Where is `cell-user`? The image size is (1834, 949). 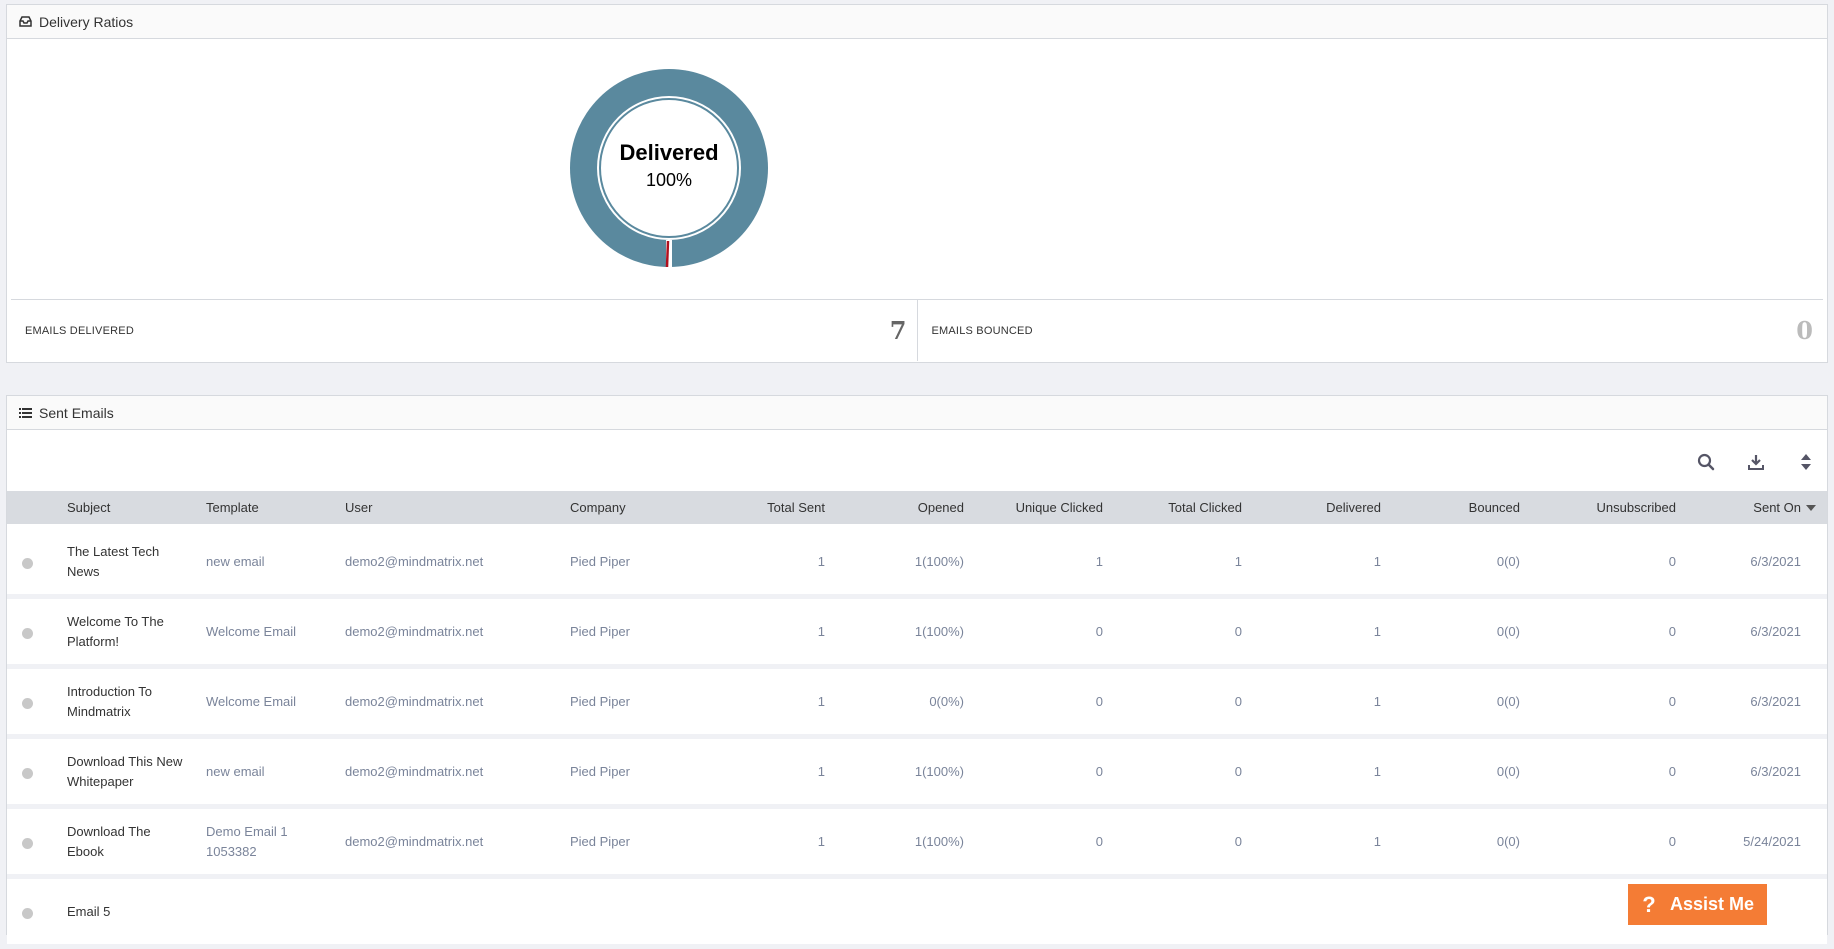
cell-user is located at coordinates (445, 911).